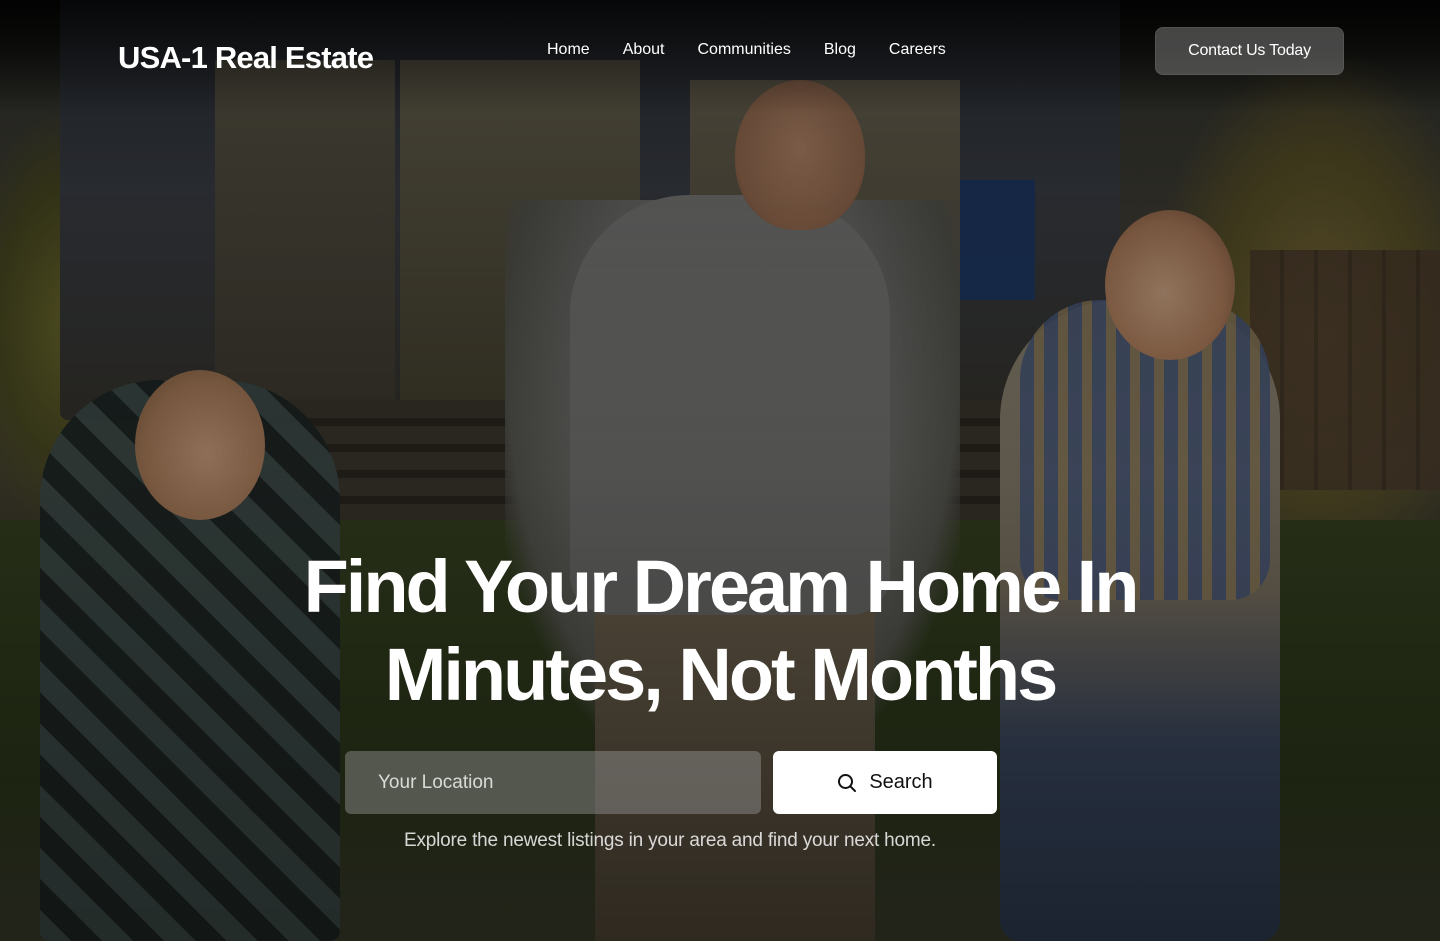 This screenshot has width=1440, height=941. I want to click on site-logo: USA-1 Real Estate, so click(246, 58).